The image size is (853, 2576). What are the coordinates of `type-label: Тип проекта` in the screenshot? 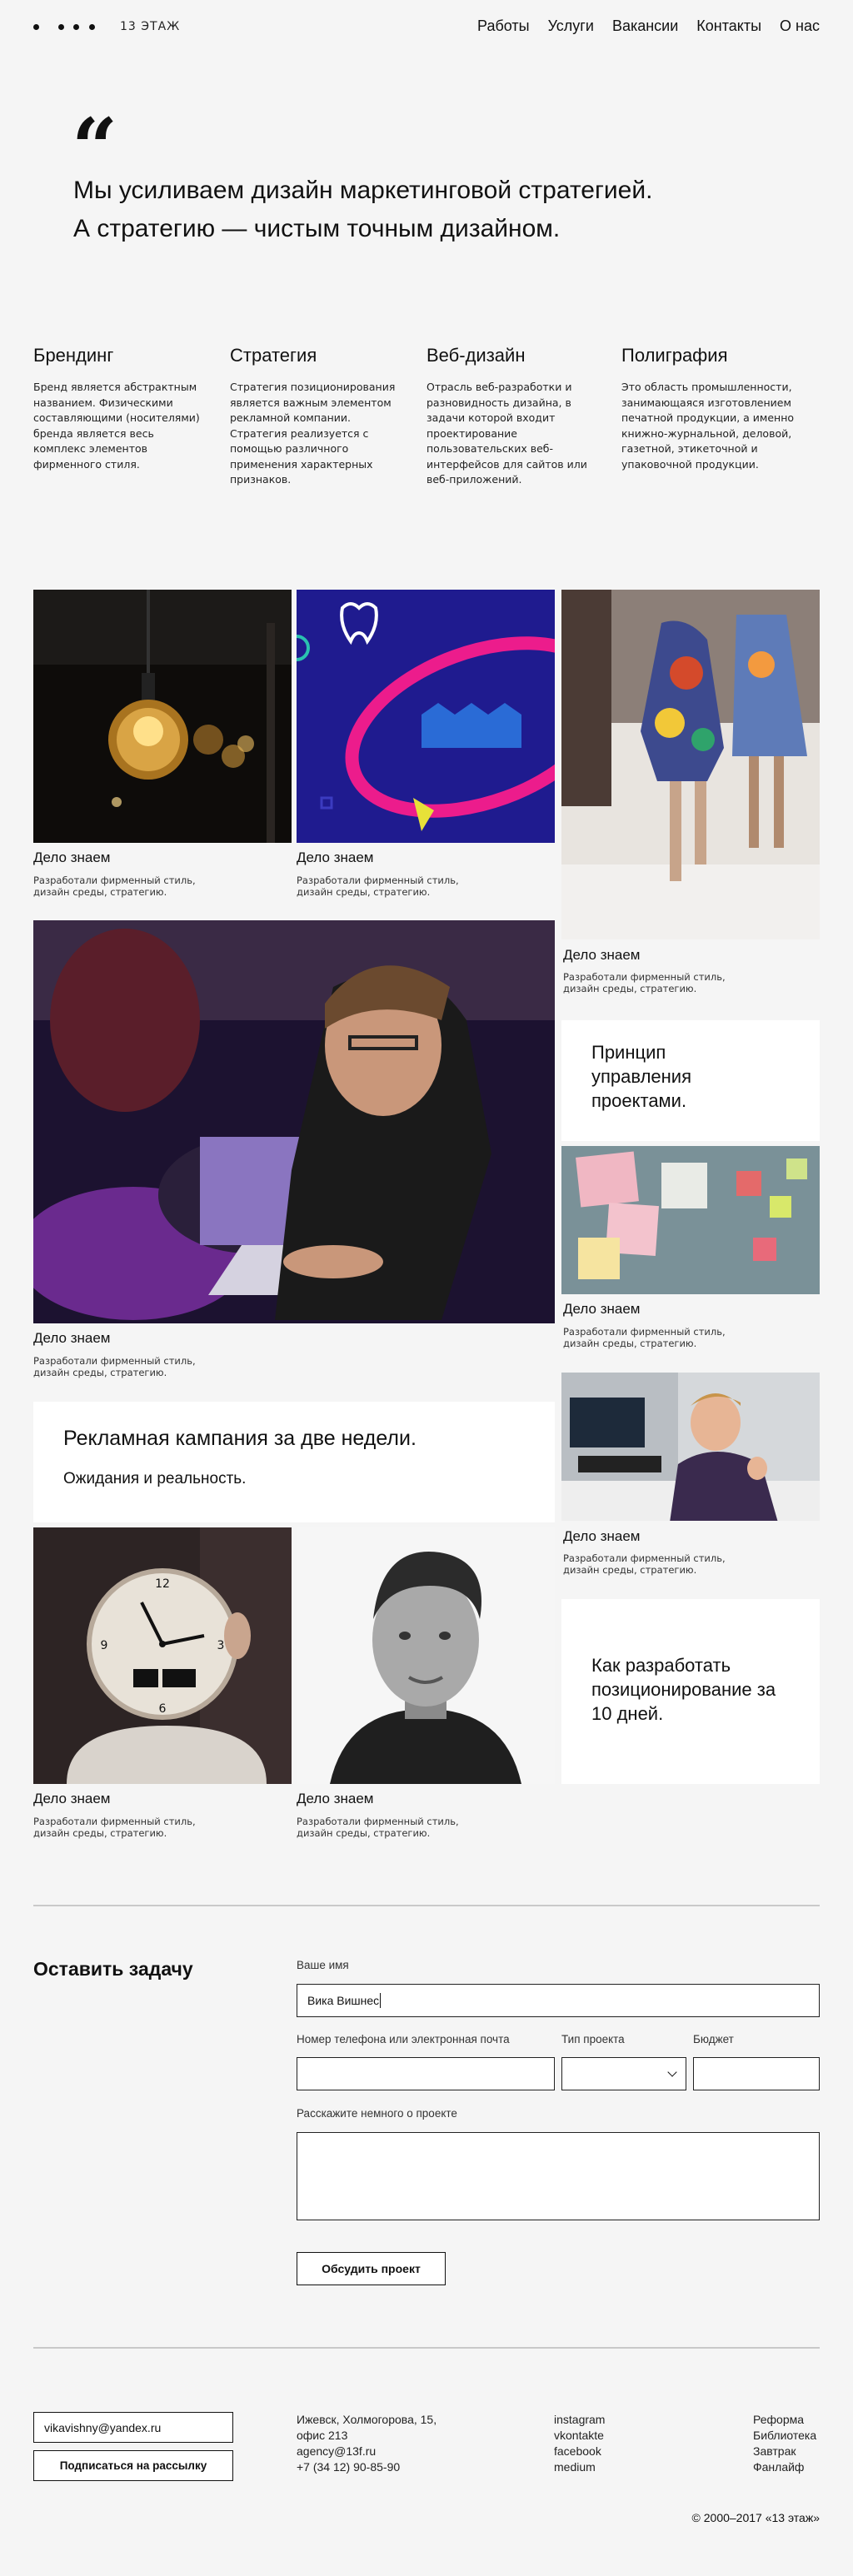 It's located at (593, 2039).